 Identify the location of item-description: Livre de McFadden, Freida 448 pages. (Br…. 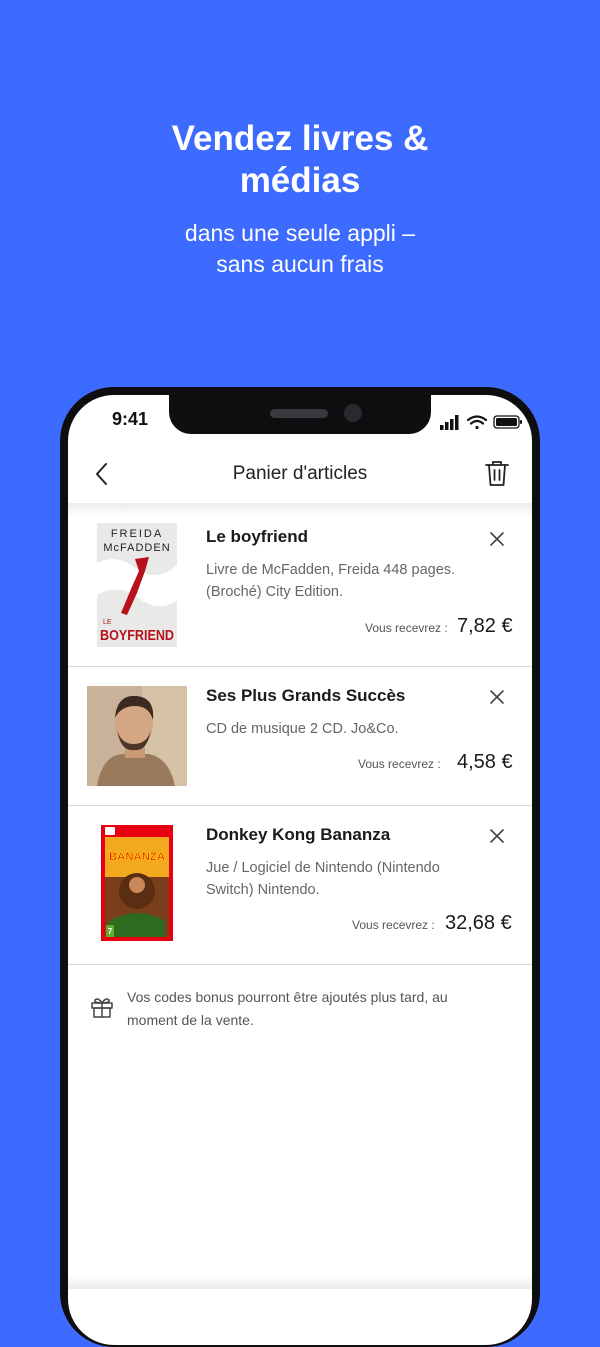
(331, 581).